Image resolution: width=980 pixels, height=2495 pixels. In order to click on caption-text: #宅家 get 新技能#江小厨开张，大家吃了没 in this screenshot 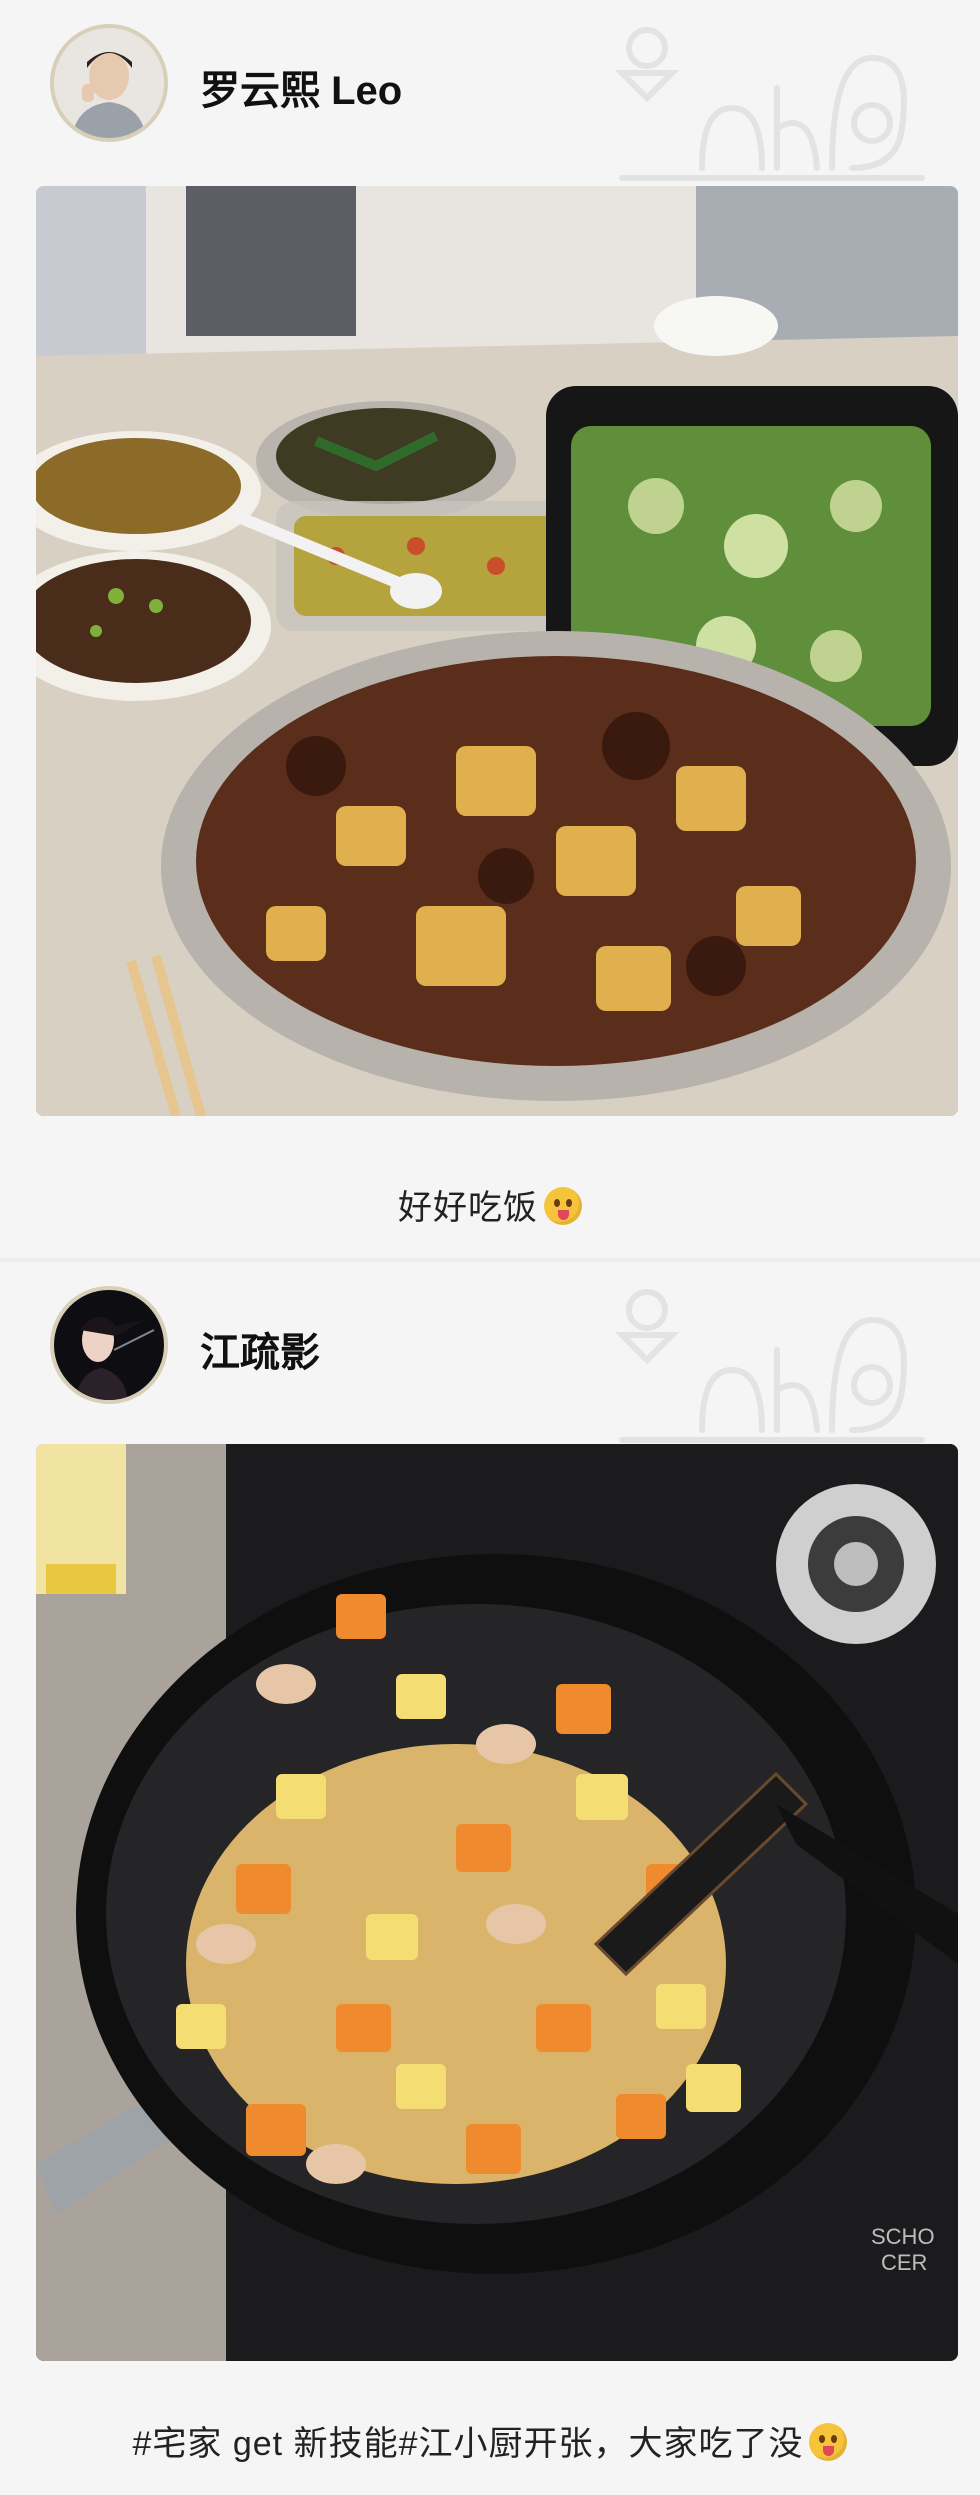, I will do `click(468, 2444)`.